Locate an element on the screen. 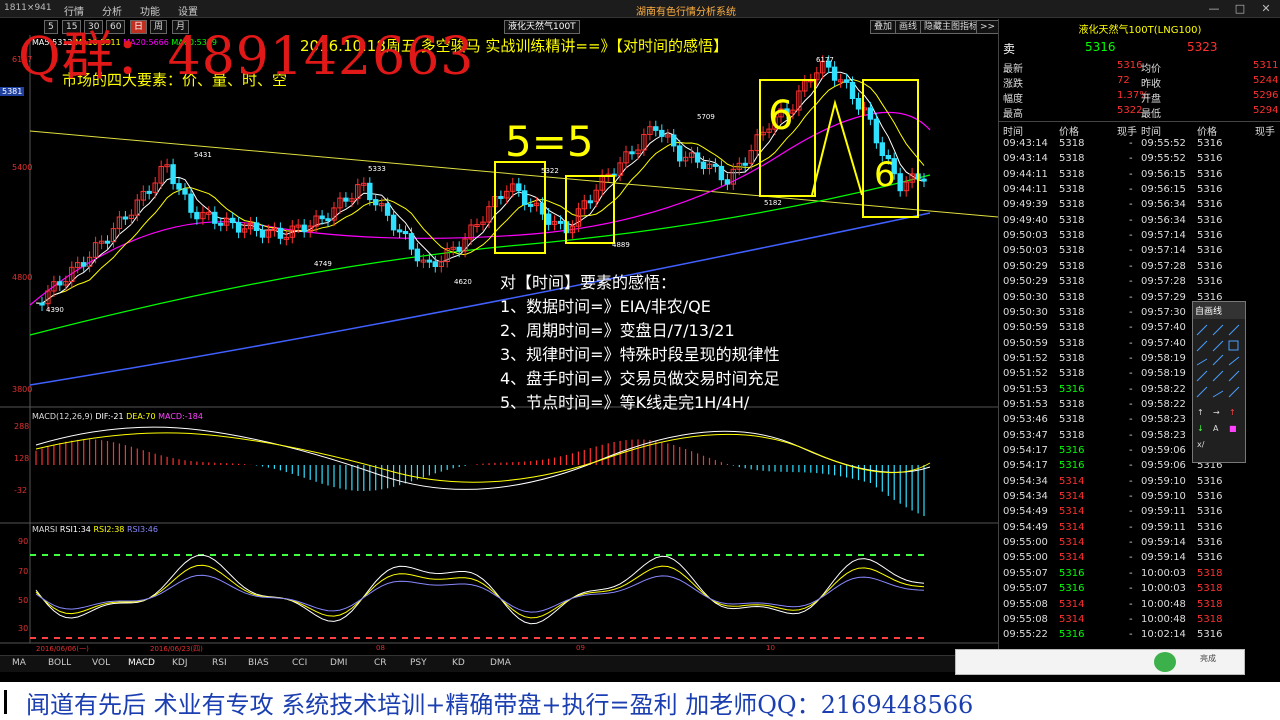  indicator-tab-rsi: RSI is located at coordinates (219, 663).